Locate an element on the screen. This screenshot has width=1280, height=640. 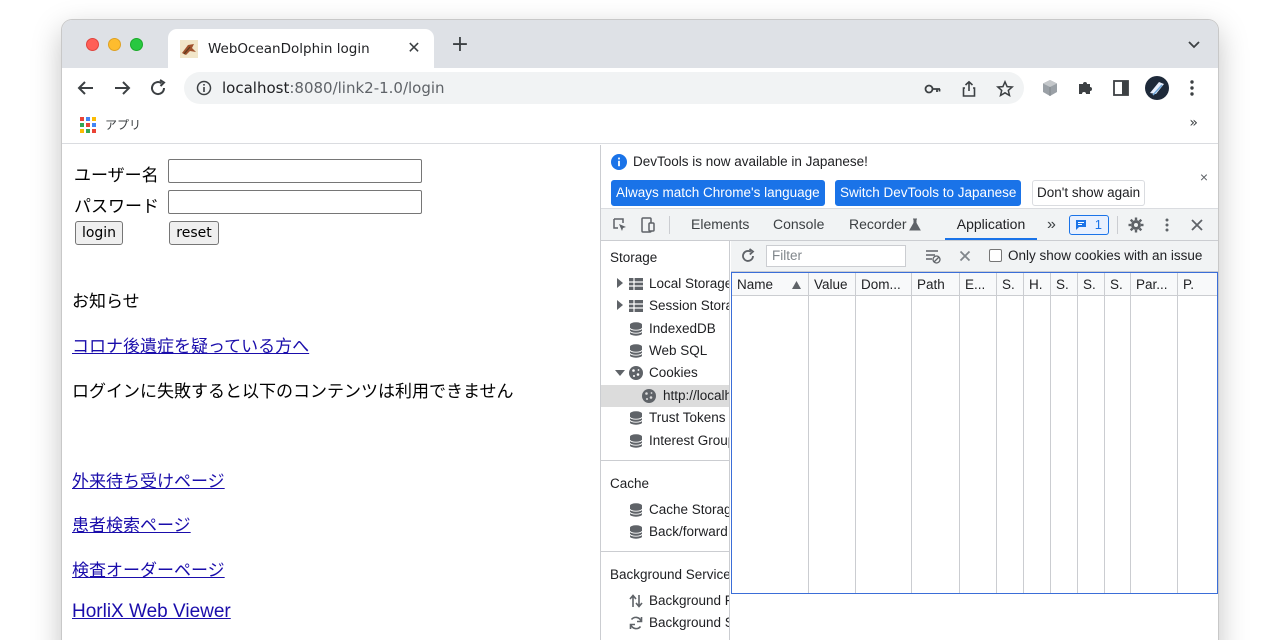
bookmark-apps: アプリ is located at coordinates (123, 124).